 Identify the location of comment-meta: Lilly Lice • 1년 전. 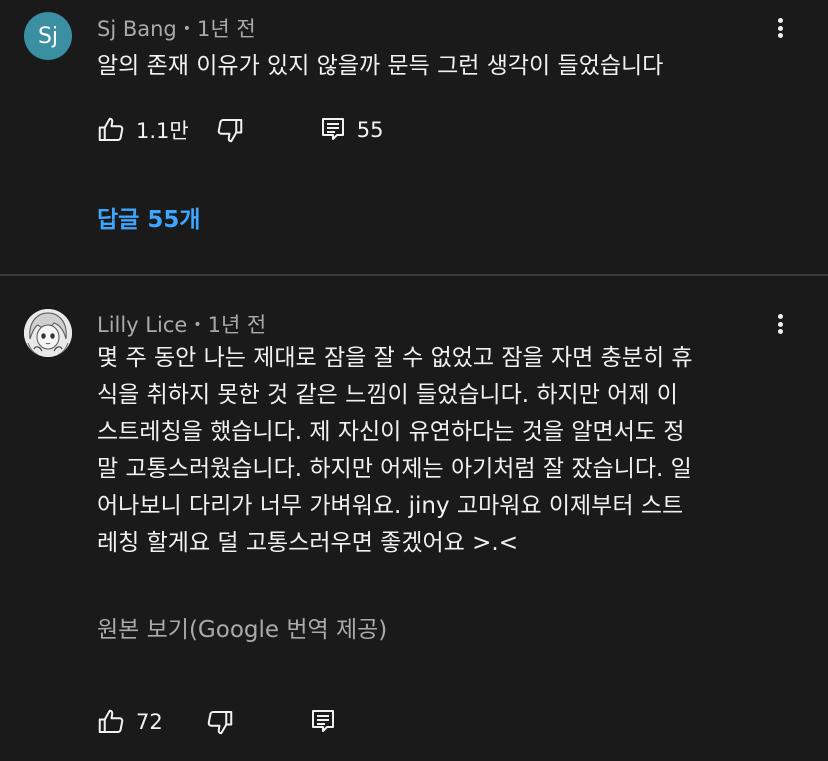
(181, 324).